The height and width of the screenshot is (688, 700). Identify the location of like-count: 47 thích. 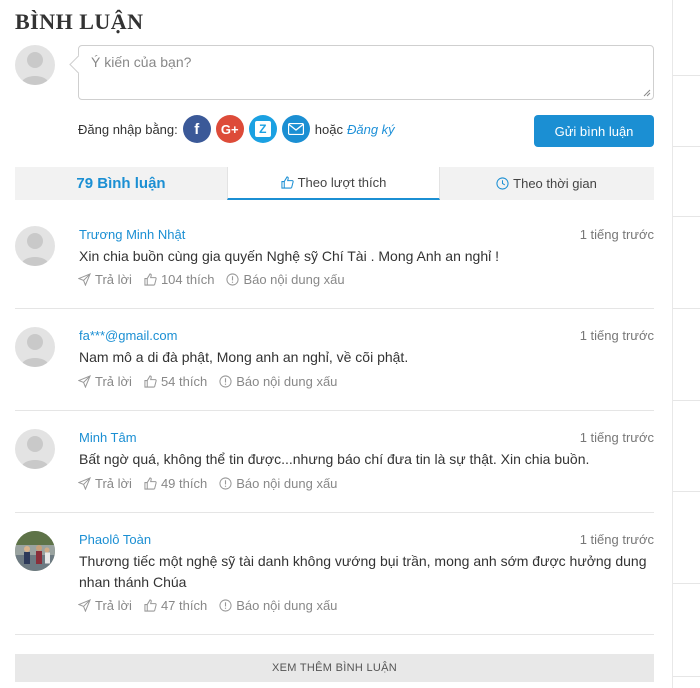
(184, 605).